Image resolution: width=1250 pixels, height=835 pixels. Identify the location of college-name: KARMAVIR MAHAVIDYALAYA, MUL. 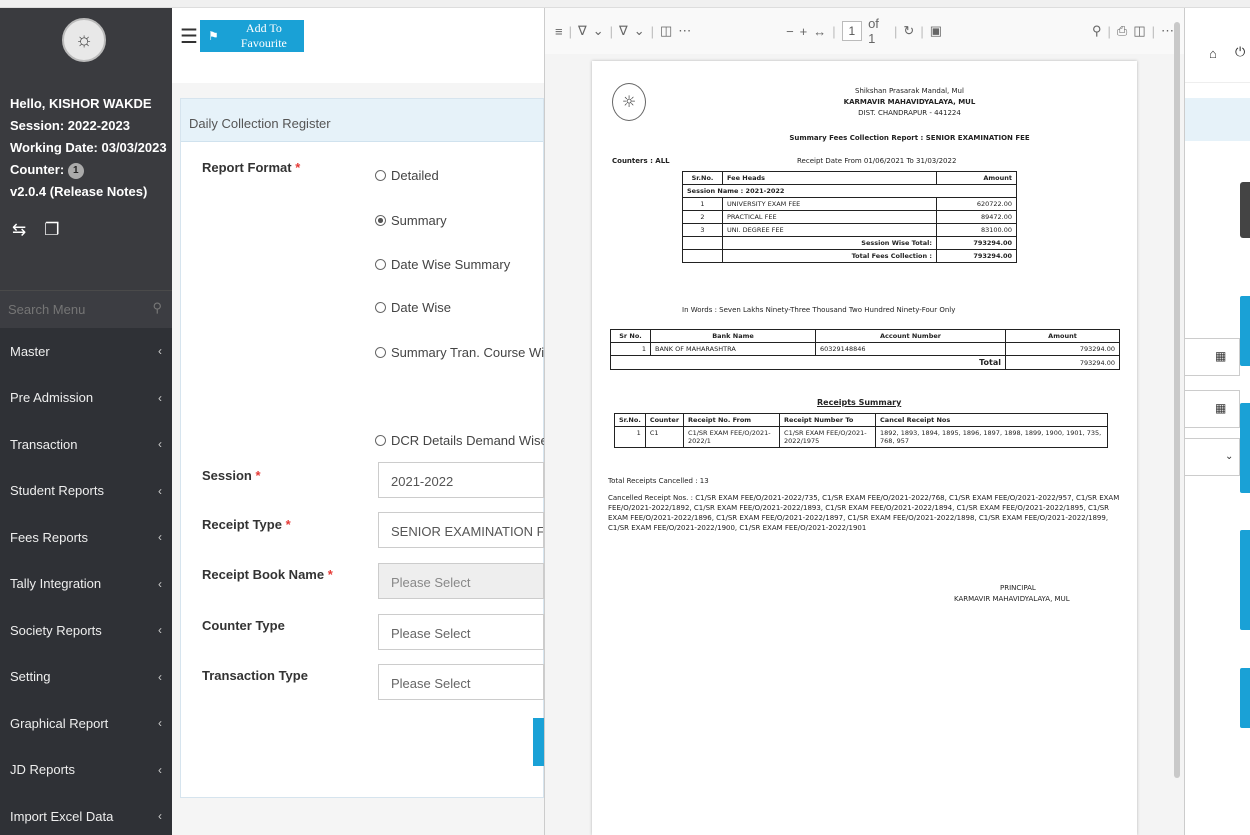
(909, 102).